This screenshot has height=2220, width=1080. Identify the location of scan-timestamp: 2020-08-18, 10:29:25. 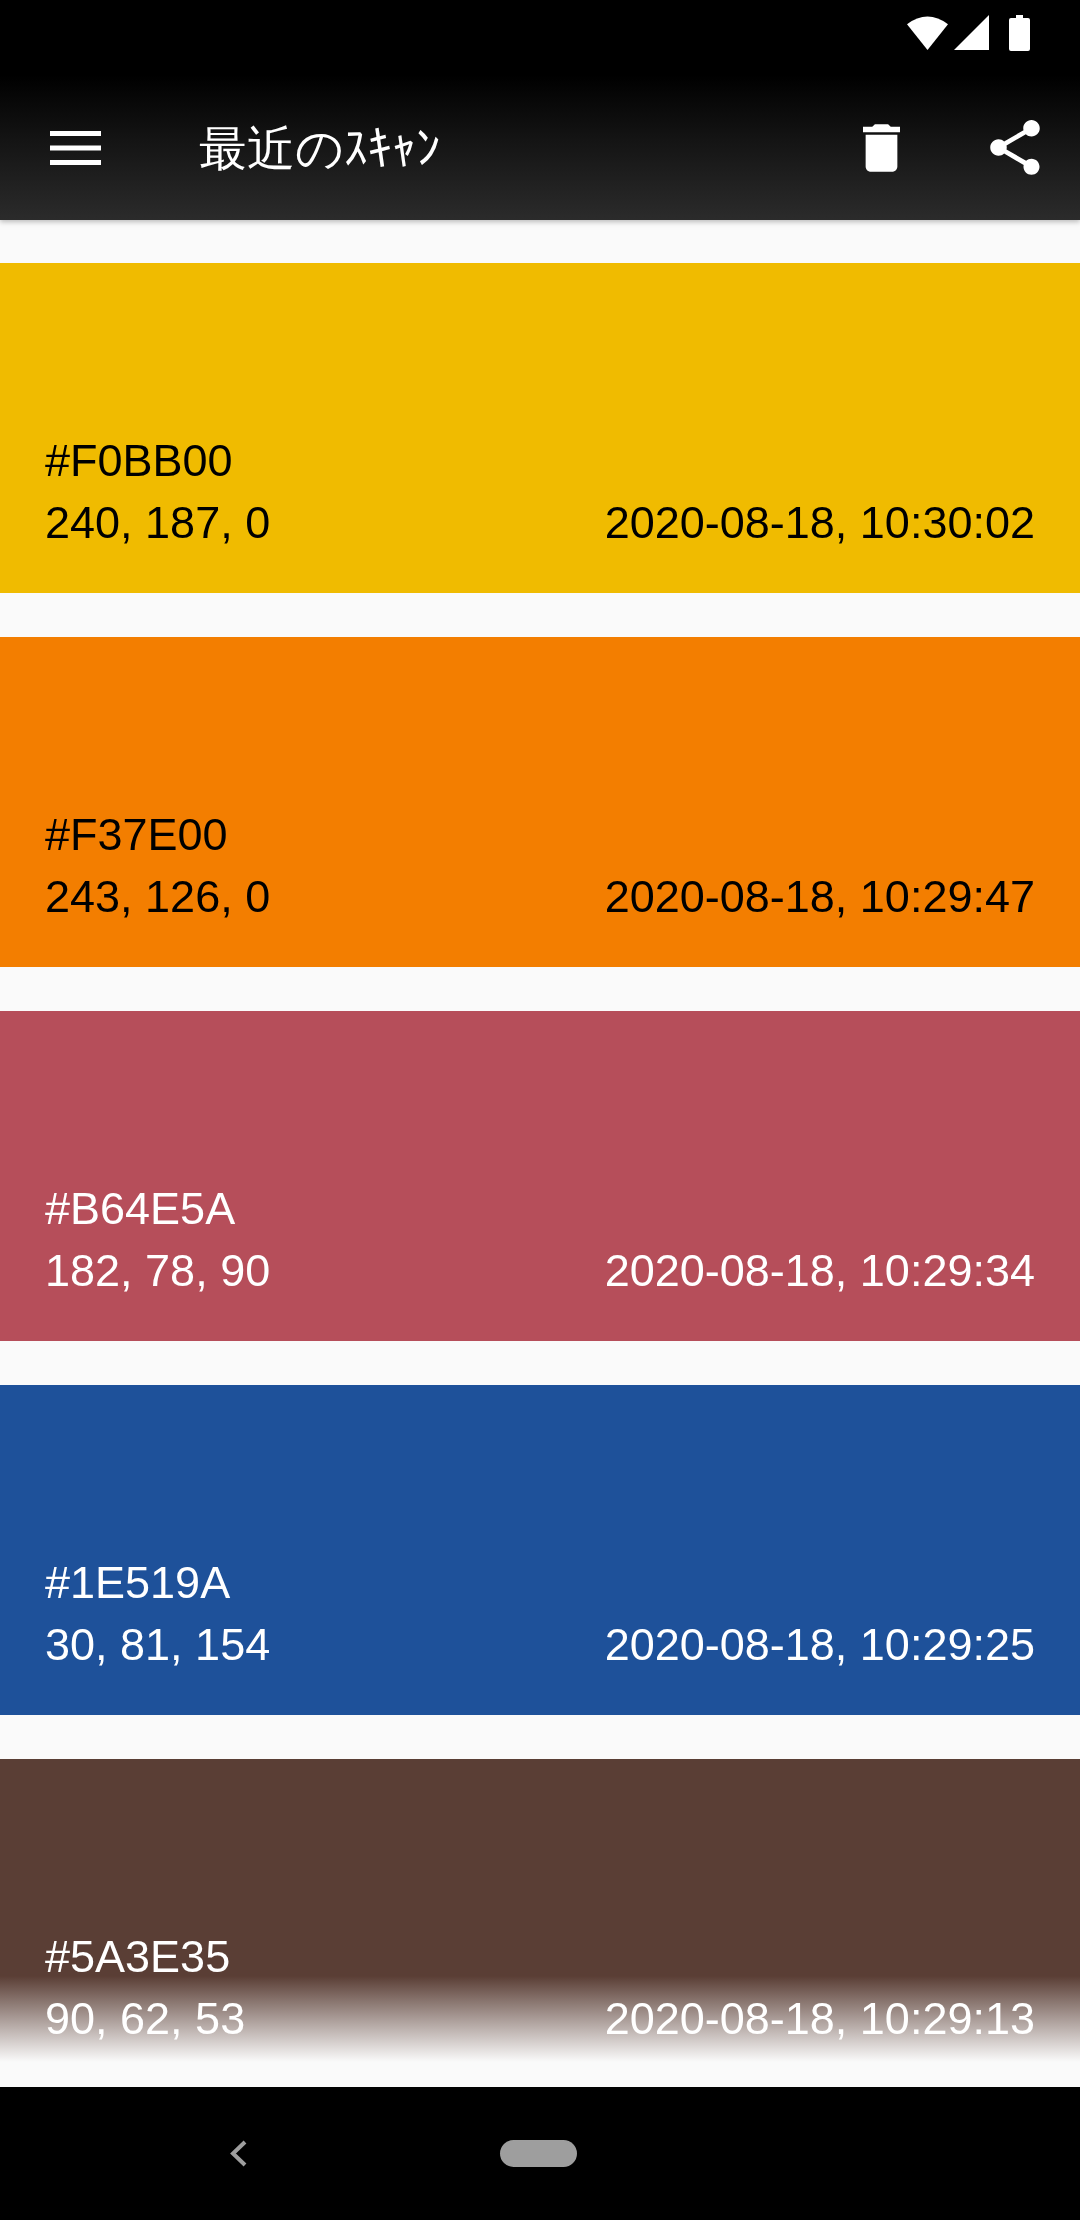
(819, 1645).